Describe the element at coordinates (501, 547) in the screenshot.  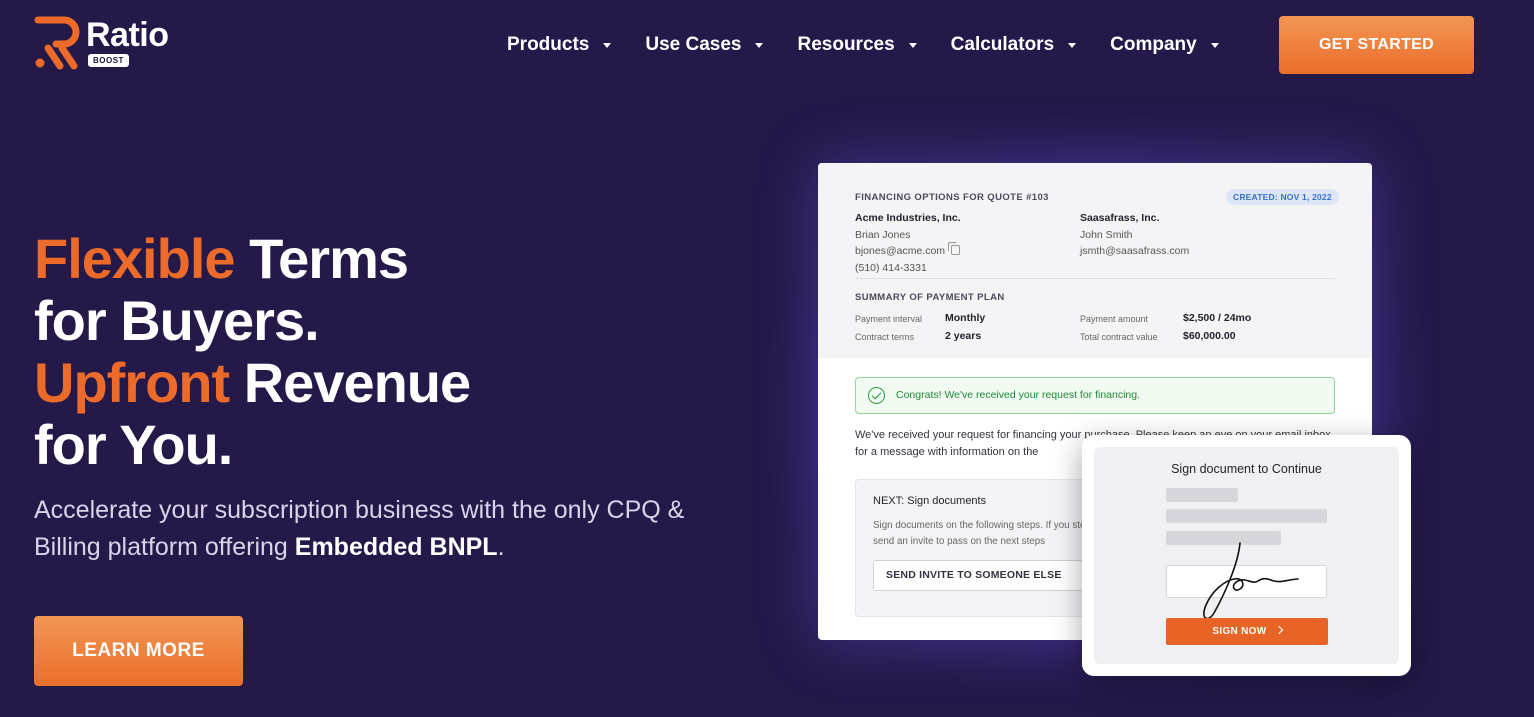
I see `hero-subtitle-end: .` at that location.